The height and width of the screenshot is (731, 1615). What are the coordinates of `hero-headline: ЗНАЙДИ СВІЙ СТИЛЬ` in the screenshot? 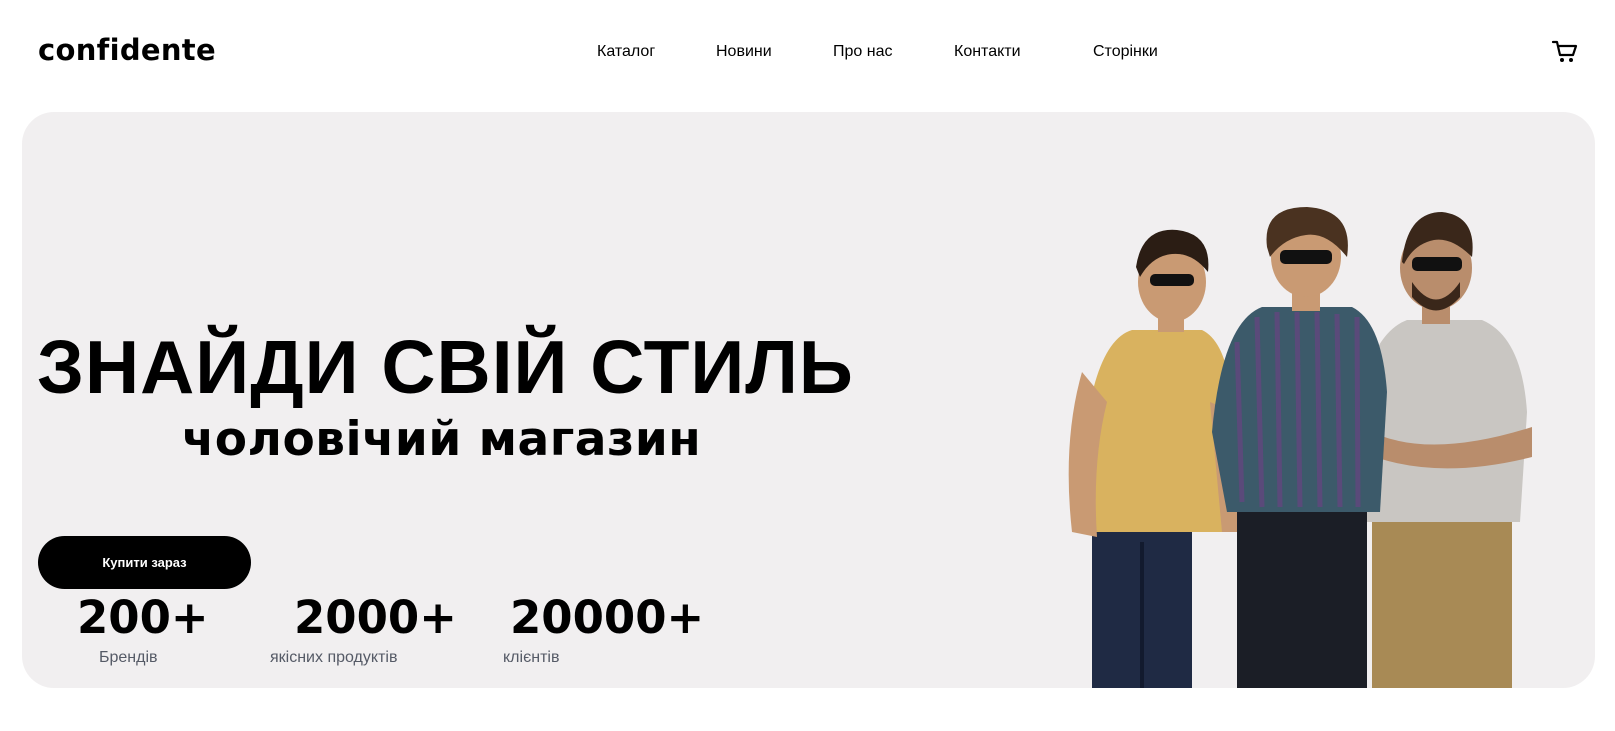 It's located at (445, 367).